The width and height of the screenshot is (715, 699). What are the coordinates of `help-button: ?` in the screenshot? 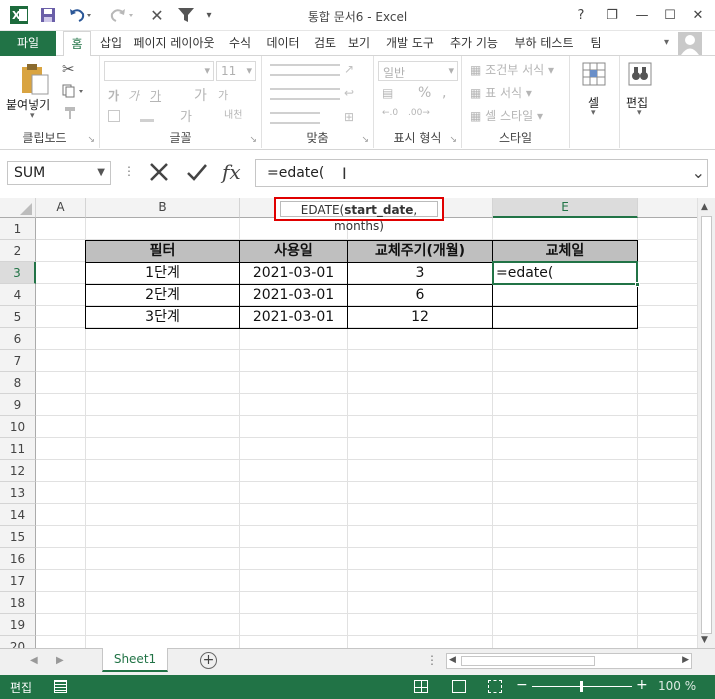 It's located at (581, 15).